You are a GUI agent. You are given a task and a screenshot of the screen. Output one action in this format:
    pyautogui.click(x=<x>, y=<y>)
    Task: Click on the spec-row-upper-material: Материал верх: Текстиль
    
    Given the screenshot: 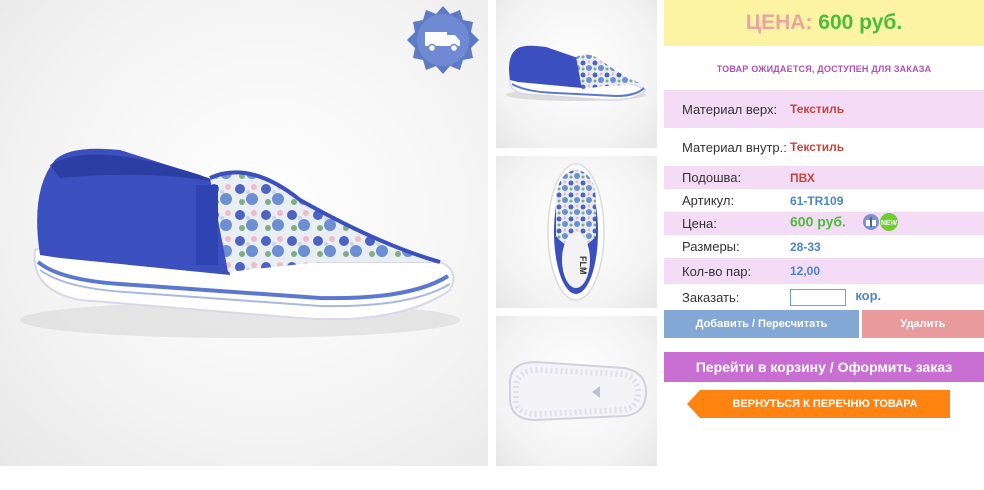 What is the action you would take?
    pyautogui.click(x=824, y=109)
    